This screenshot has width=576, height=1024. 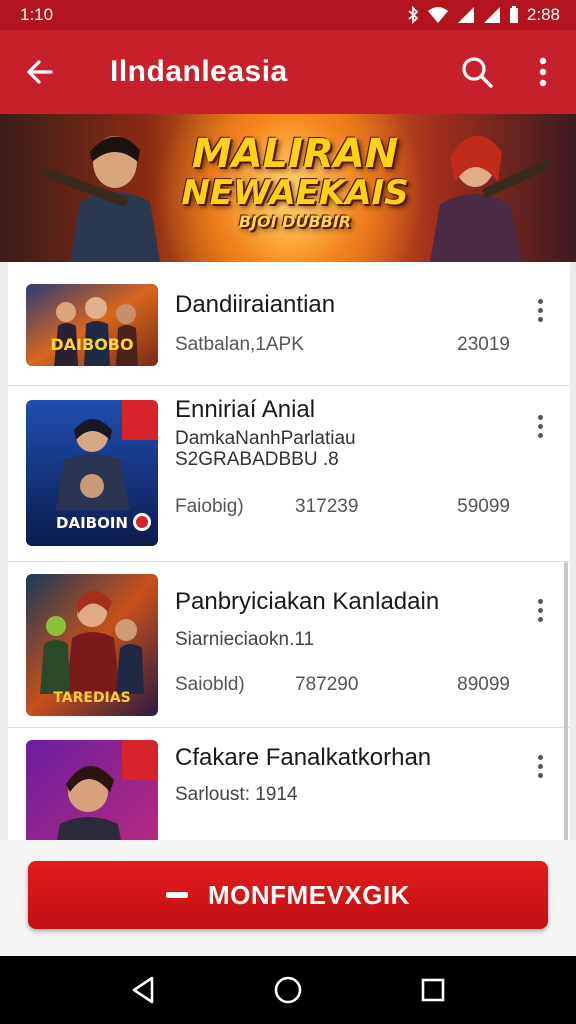 What do you see at coordinates (199, 71) in the screenshot?
I see `page-title: Ilndanleasia` at bounding box center [199, 71].